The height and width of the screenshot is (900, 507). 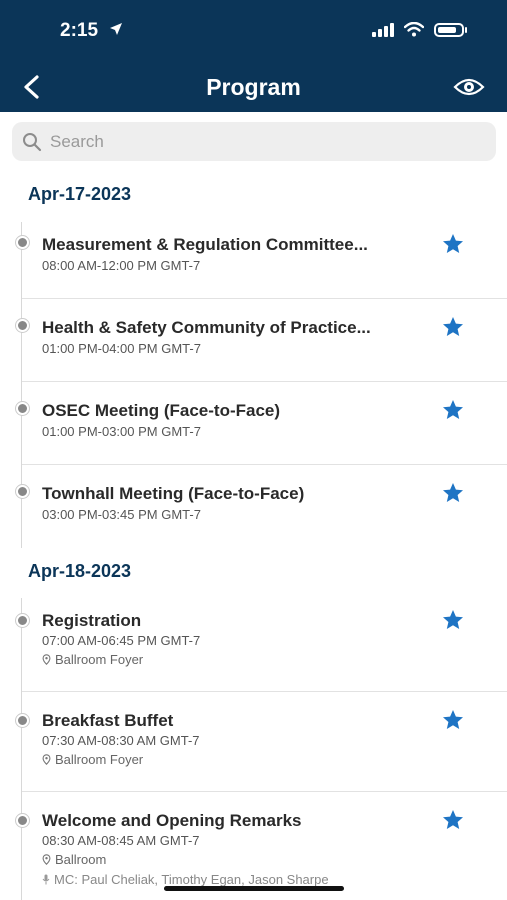 I want to click on date-header: Apr-17-2023, so click(x=80, y=194).